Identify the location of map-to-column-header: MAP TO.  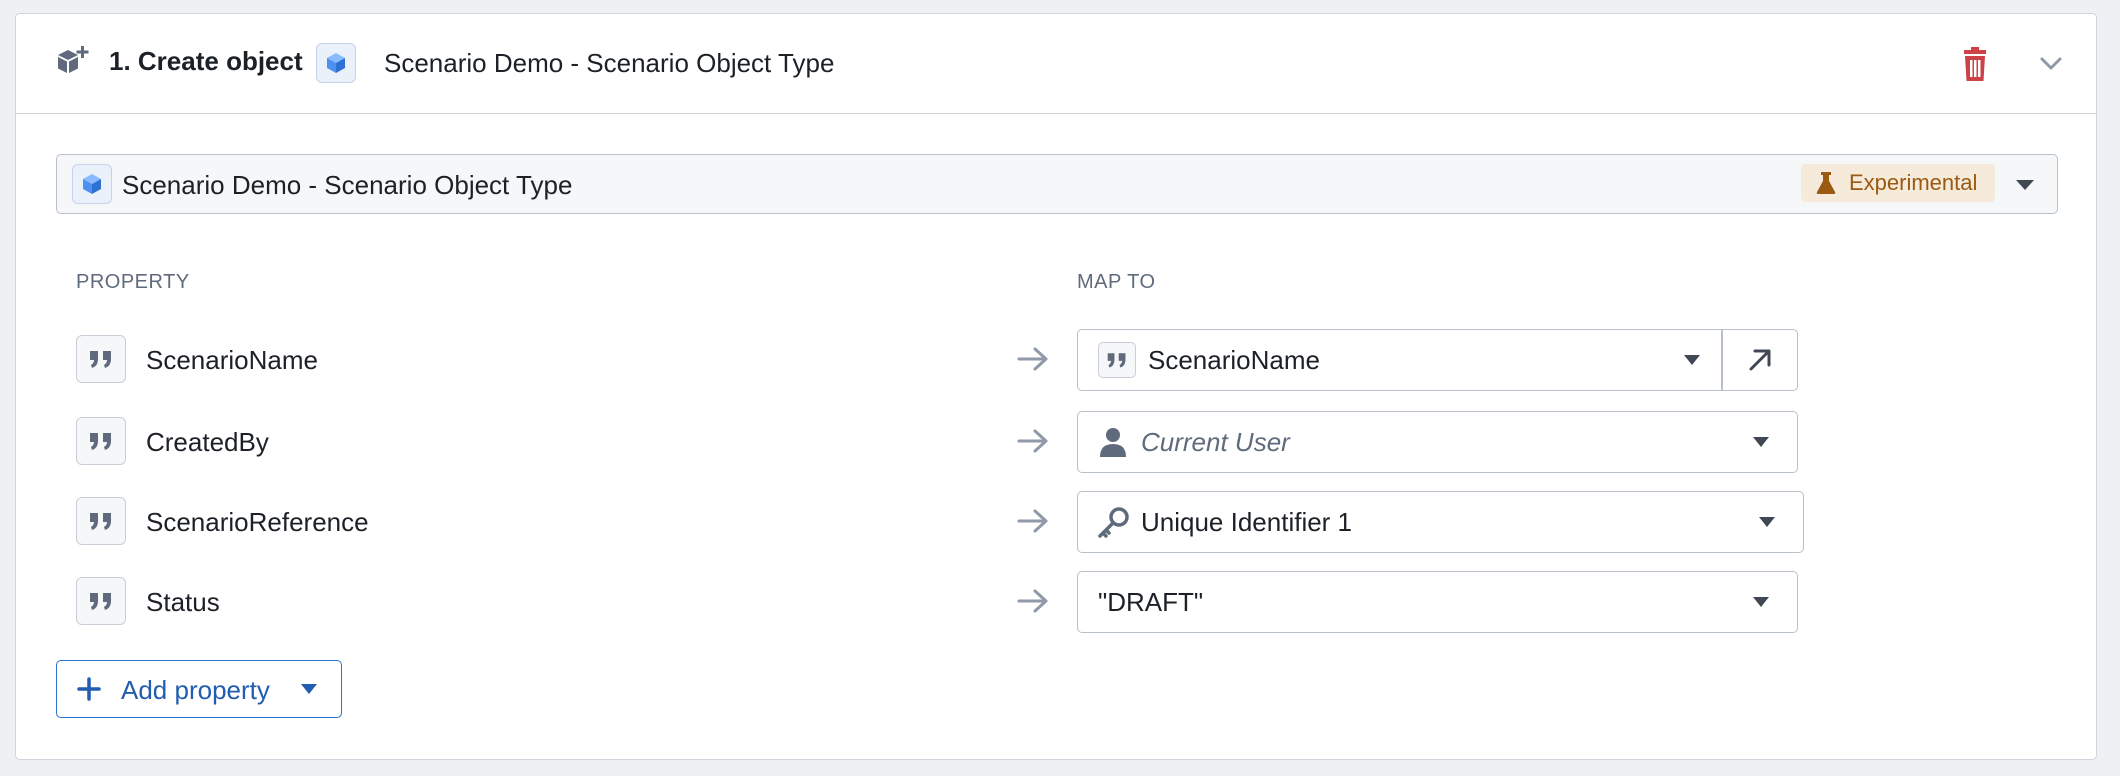
(1116, 282).